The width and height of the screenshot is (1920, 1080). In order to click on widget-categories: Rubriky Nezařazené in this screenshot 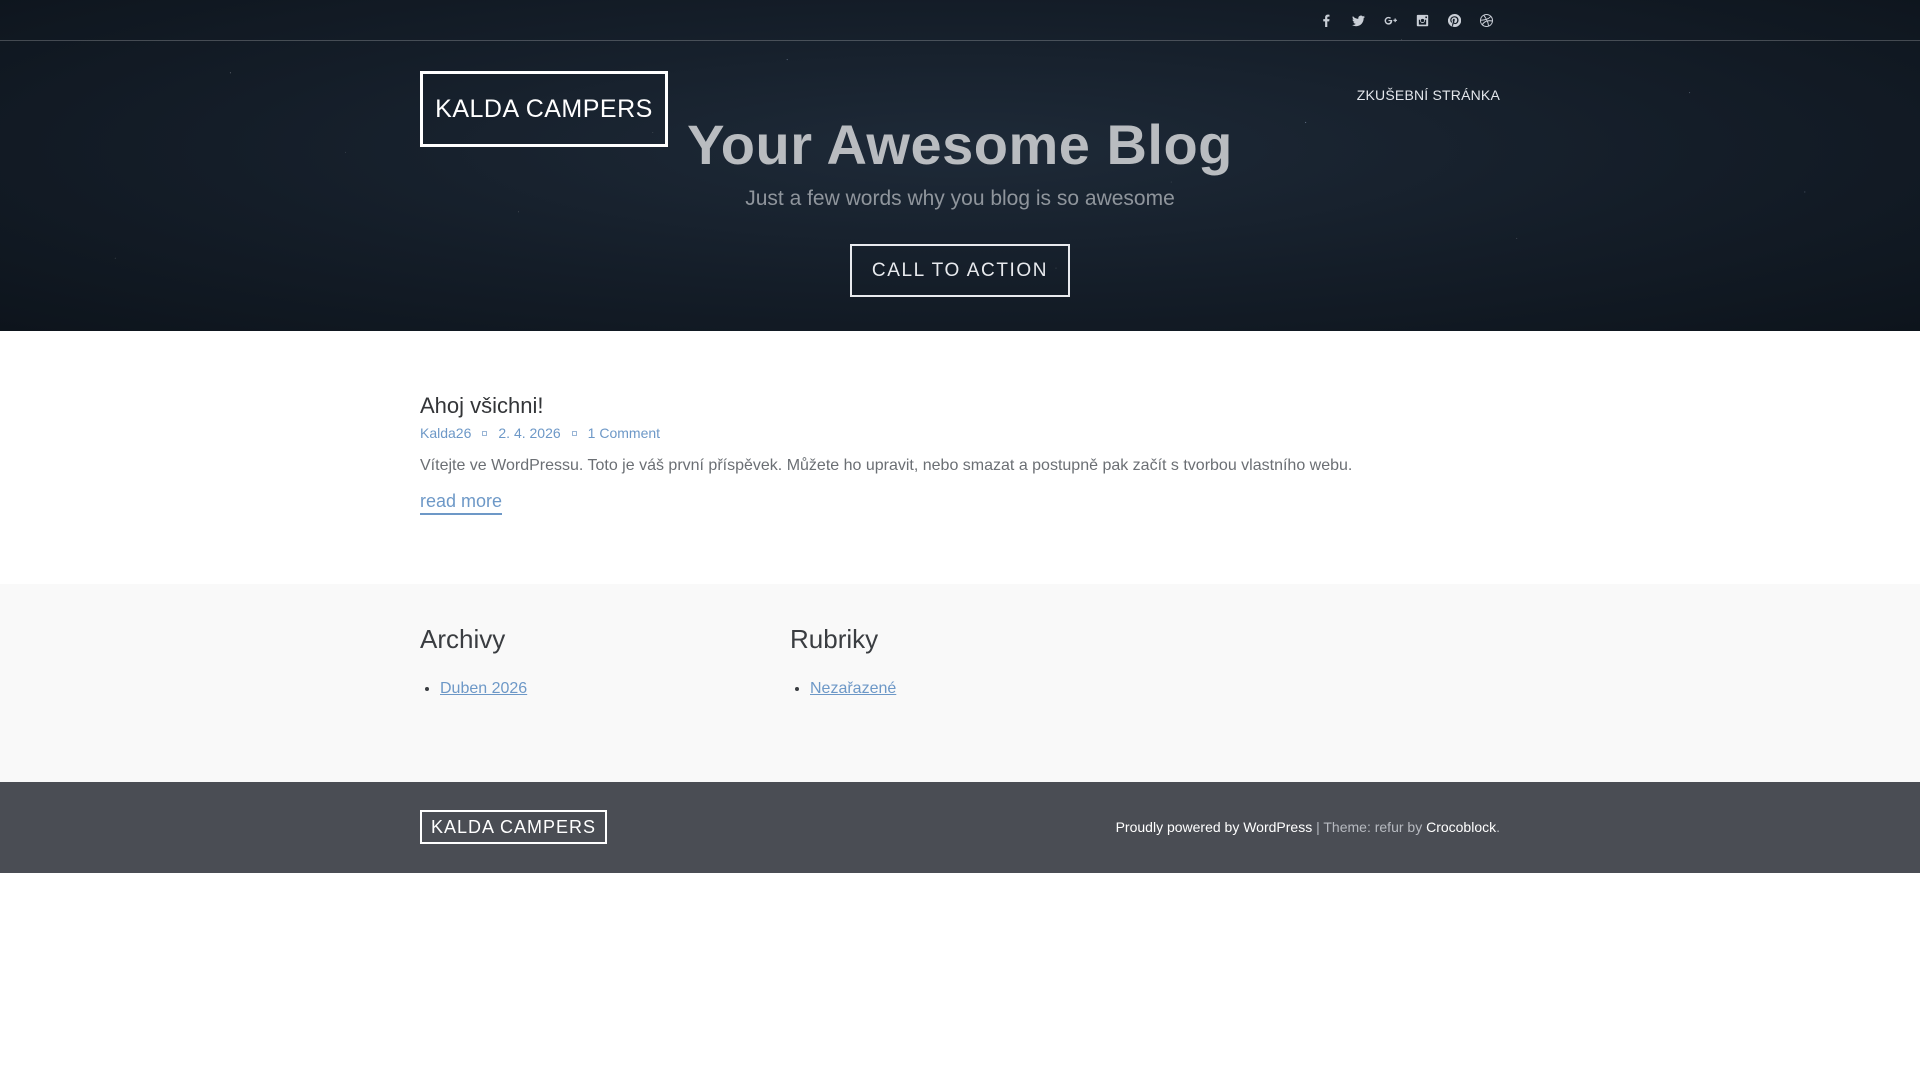, I will do `click(843, 661)`.